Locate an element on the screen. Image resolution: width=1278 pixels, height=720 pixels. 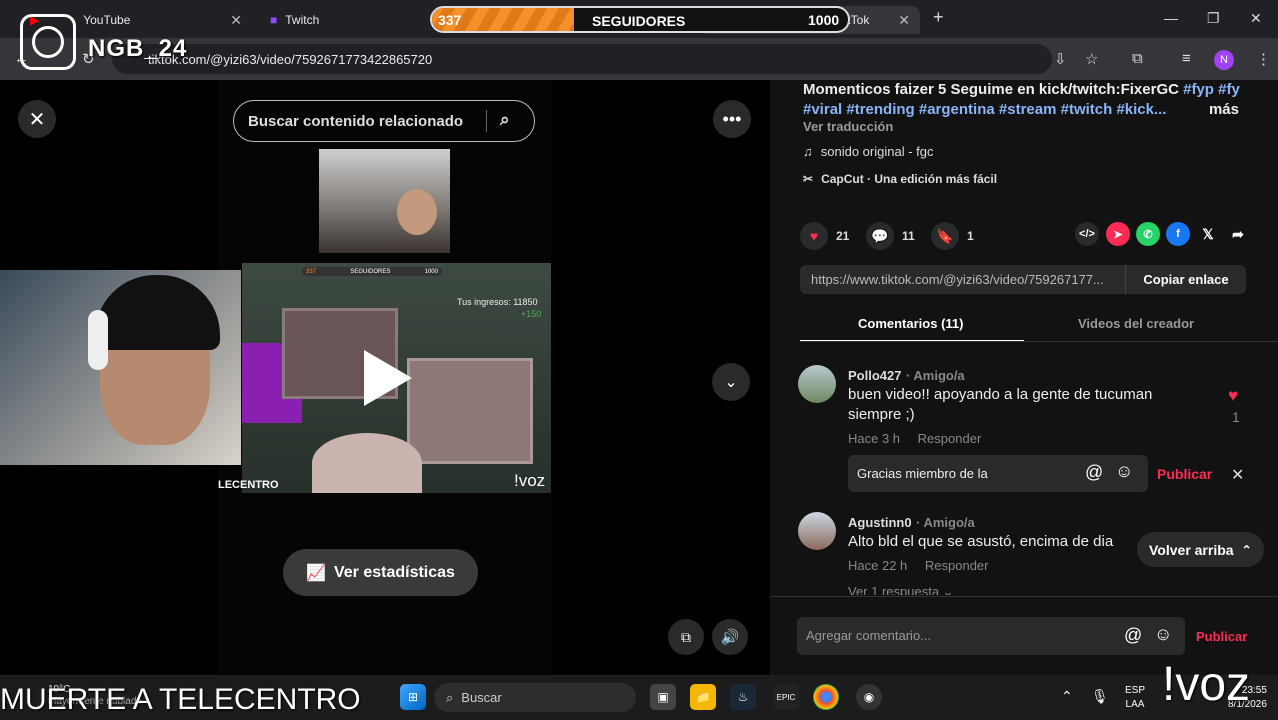
view-replies-button: Ver 1 respuesta ⌄ is located at coordinates (901, 589).